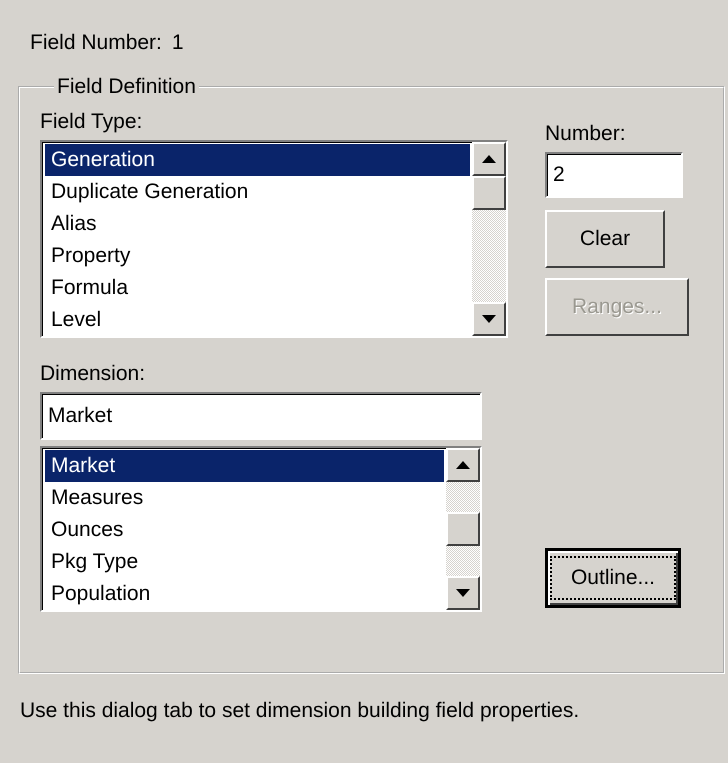  What do you see at coordinates (257, 224) in the screenshot?
I see `list-item: Alias` at bounding box center [257, 224].